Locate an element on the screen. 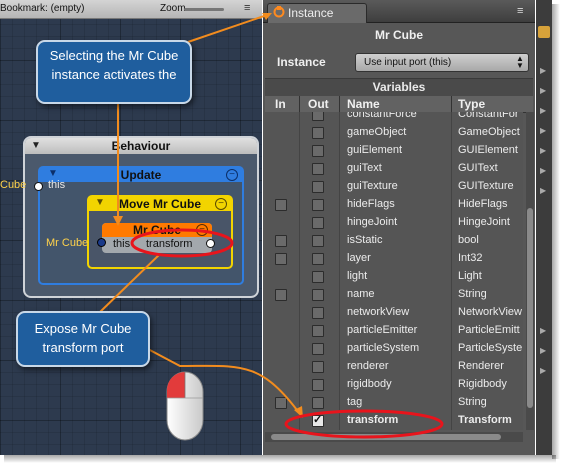  bookmark-label: Bookmark: (empty) is located at coordinates (42, 8).